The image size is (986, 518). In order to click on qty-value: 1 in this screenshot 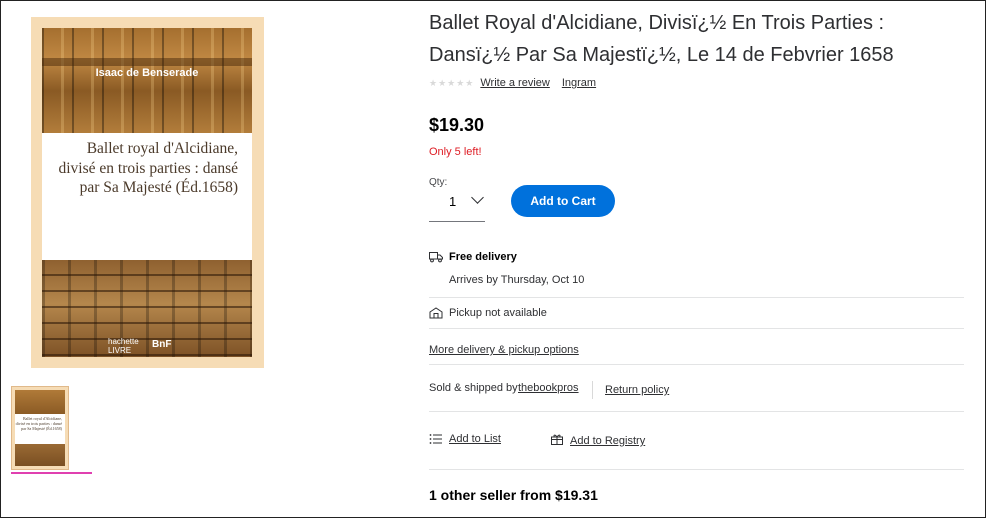, I will do `click(453, 201)`.